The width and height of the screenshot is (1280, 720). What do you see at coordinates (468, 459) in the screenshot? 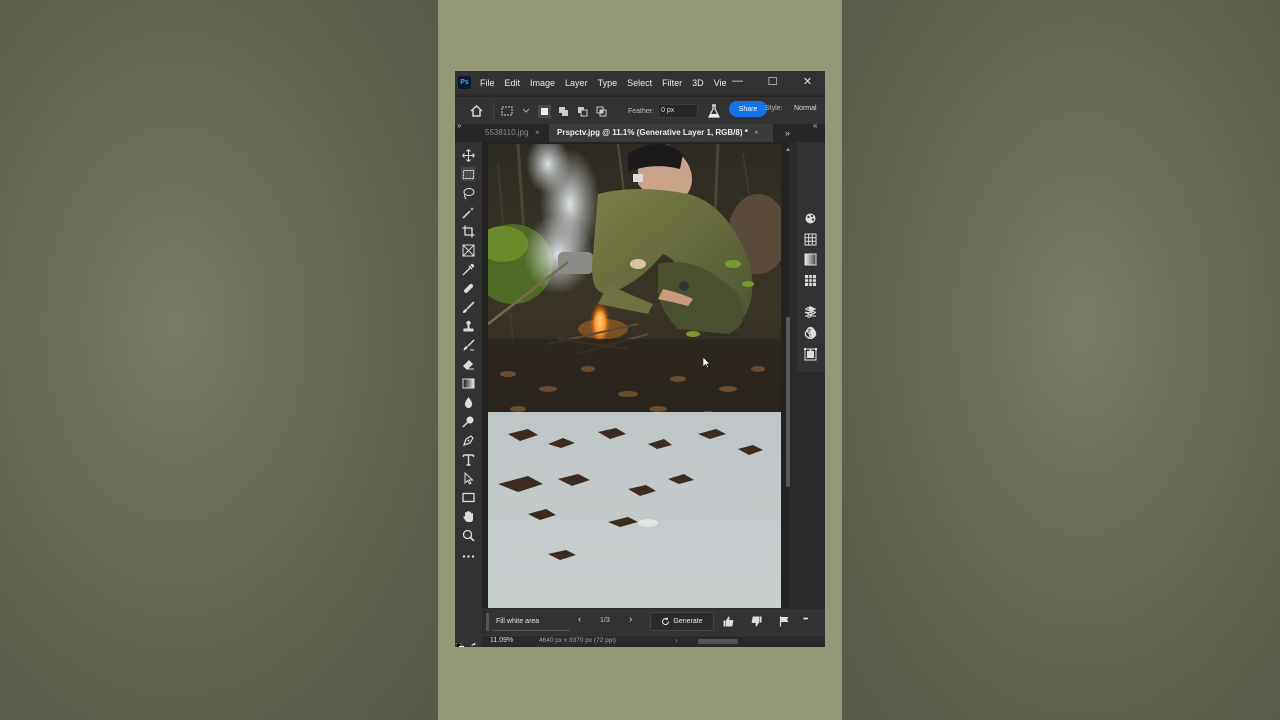
I see `type-tool-icon` at bounding box center [468, 459].